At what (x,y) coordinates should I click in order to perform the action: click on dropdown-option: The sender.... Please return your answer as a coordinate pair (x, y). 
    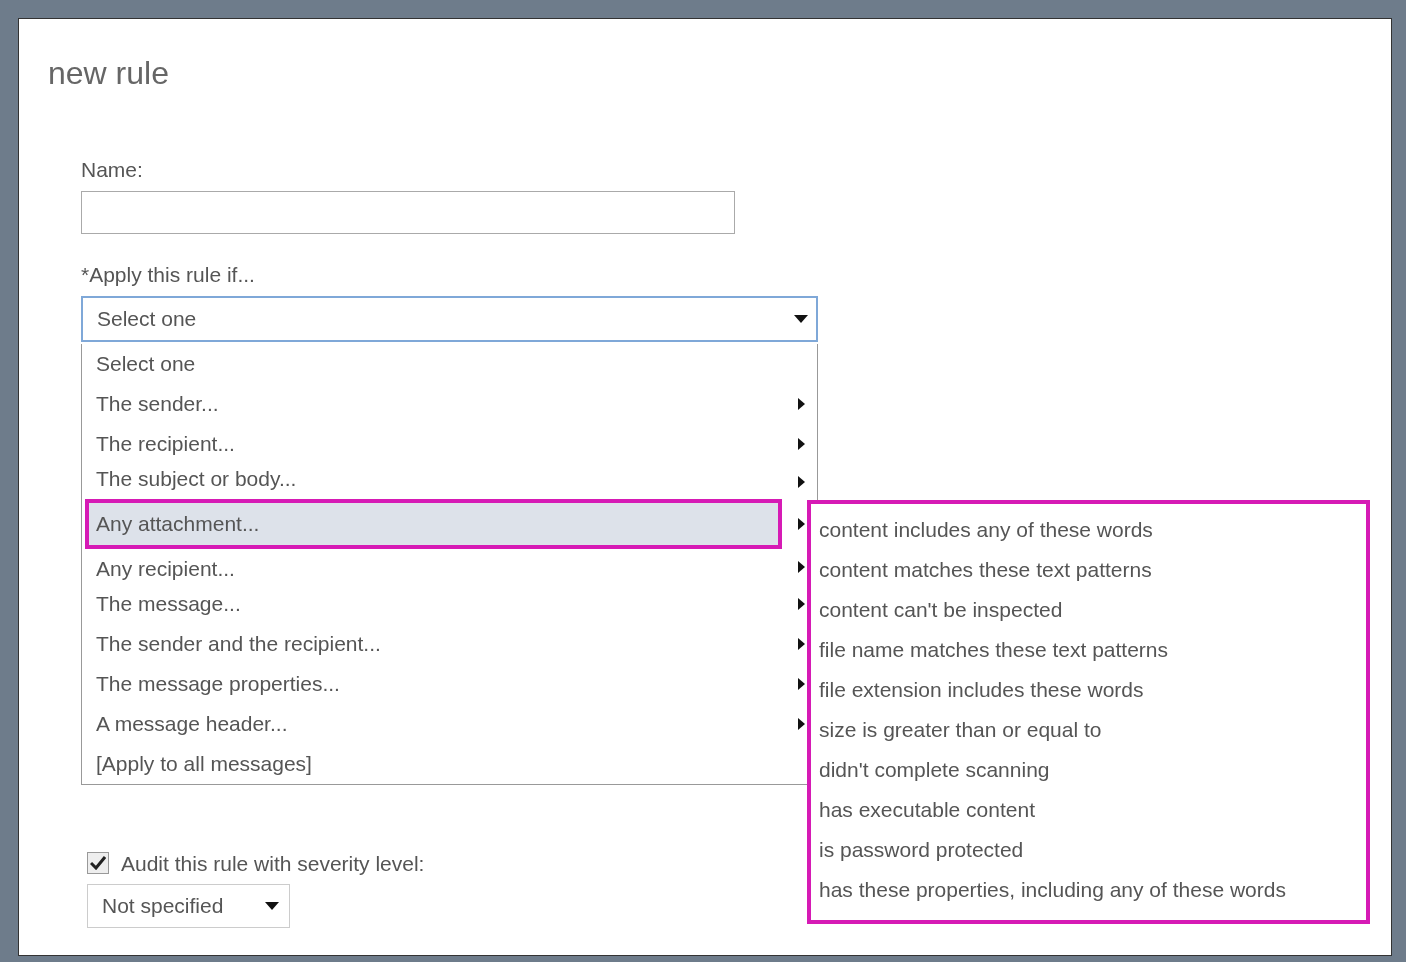
    Looking at the image, I should click on (433, 404).